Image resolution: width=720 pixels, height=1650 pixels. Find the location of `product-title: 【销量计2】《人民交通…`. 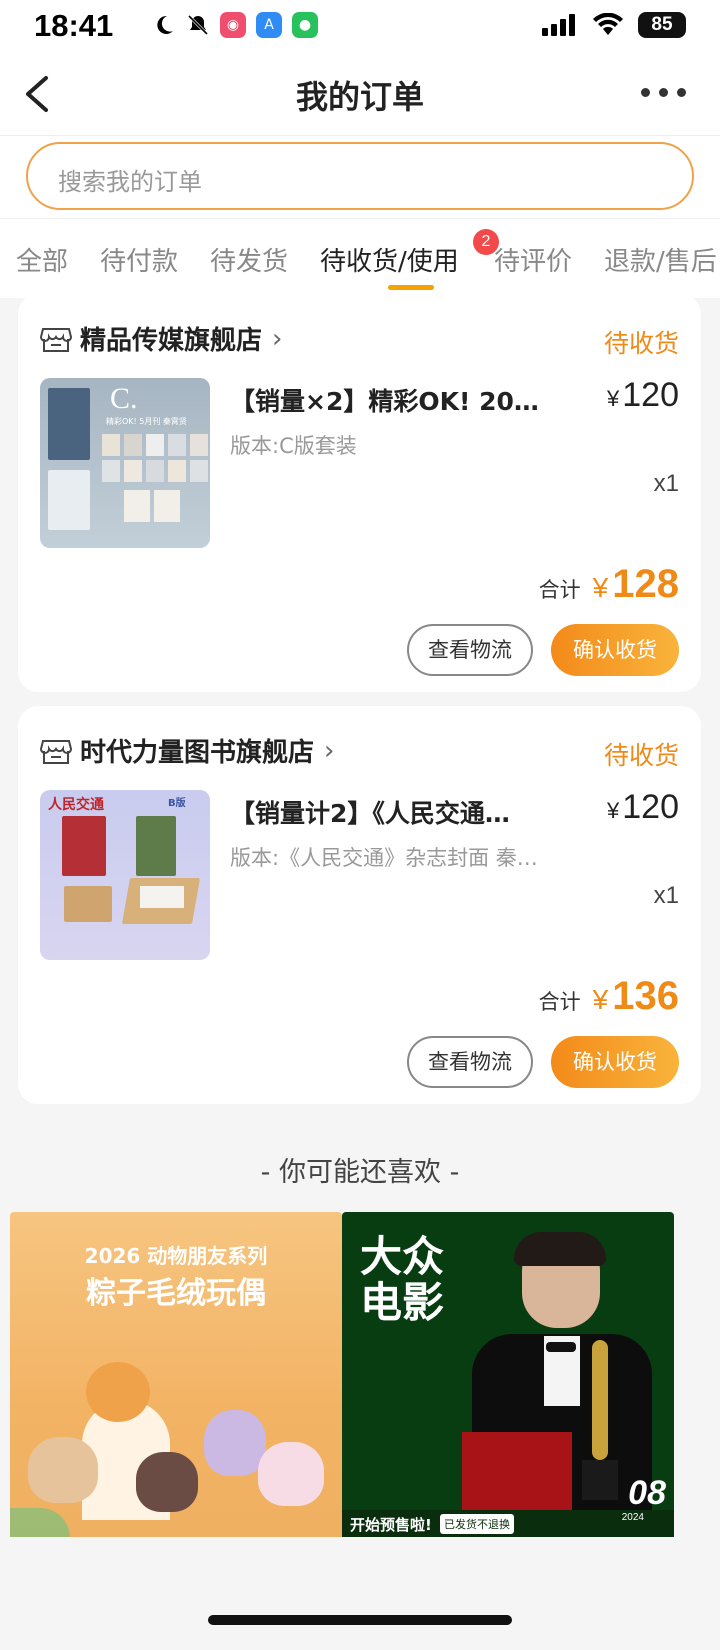

product-title: 【销量计2】《人民交通… is located at coordinates (385, 812).